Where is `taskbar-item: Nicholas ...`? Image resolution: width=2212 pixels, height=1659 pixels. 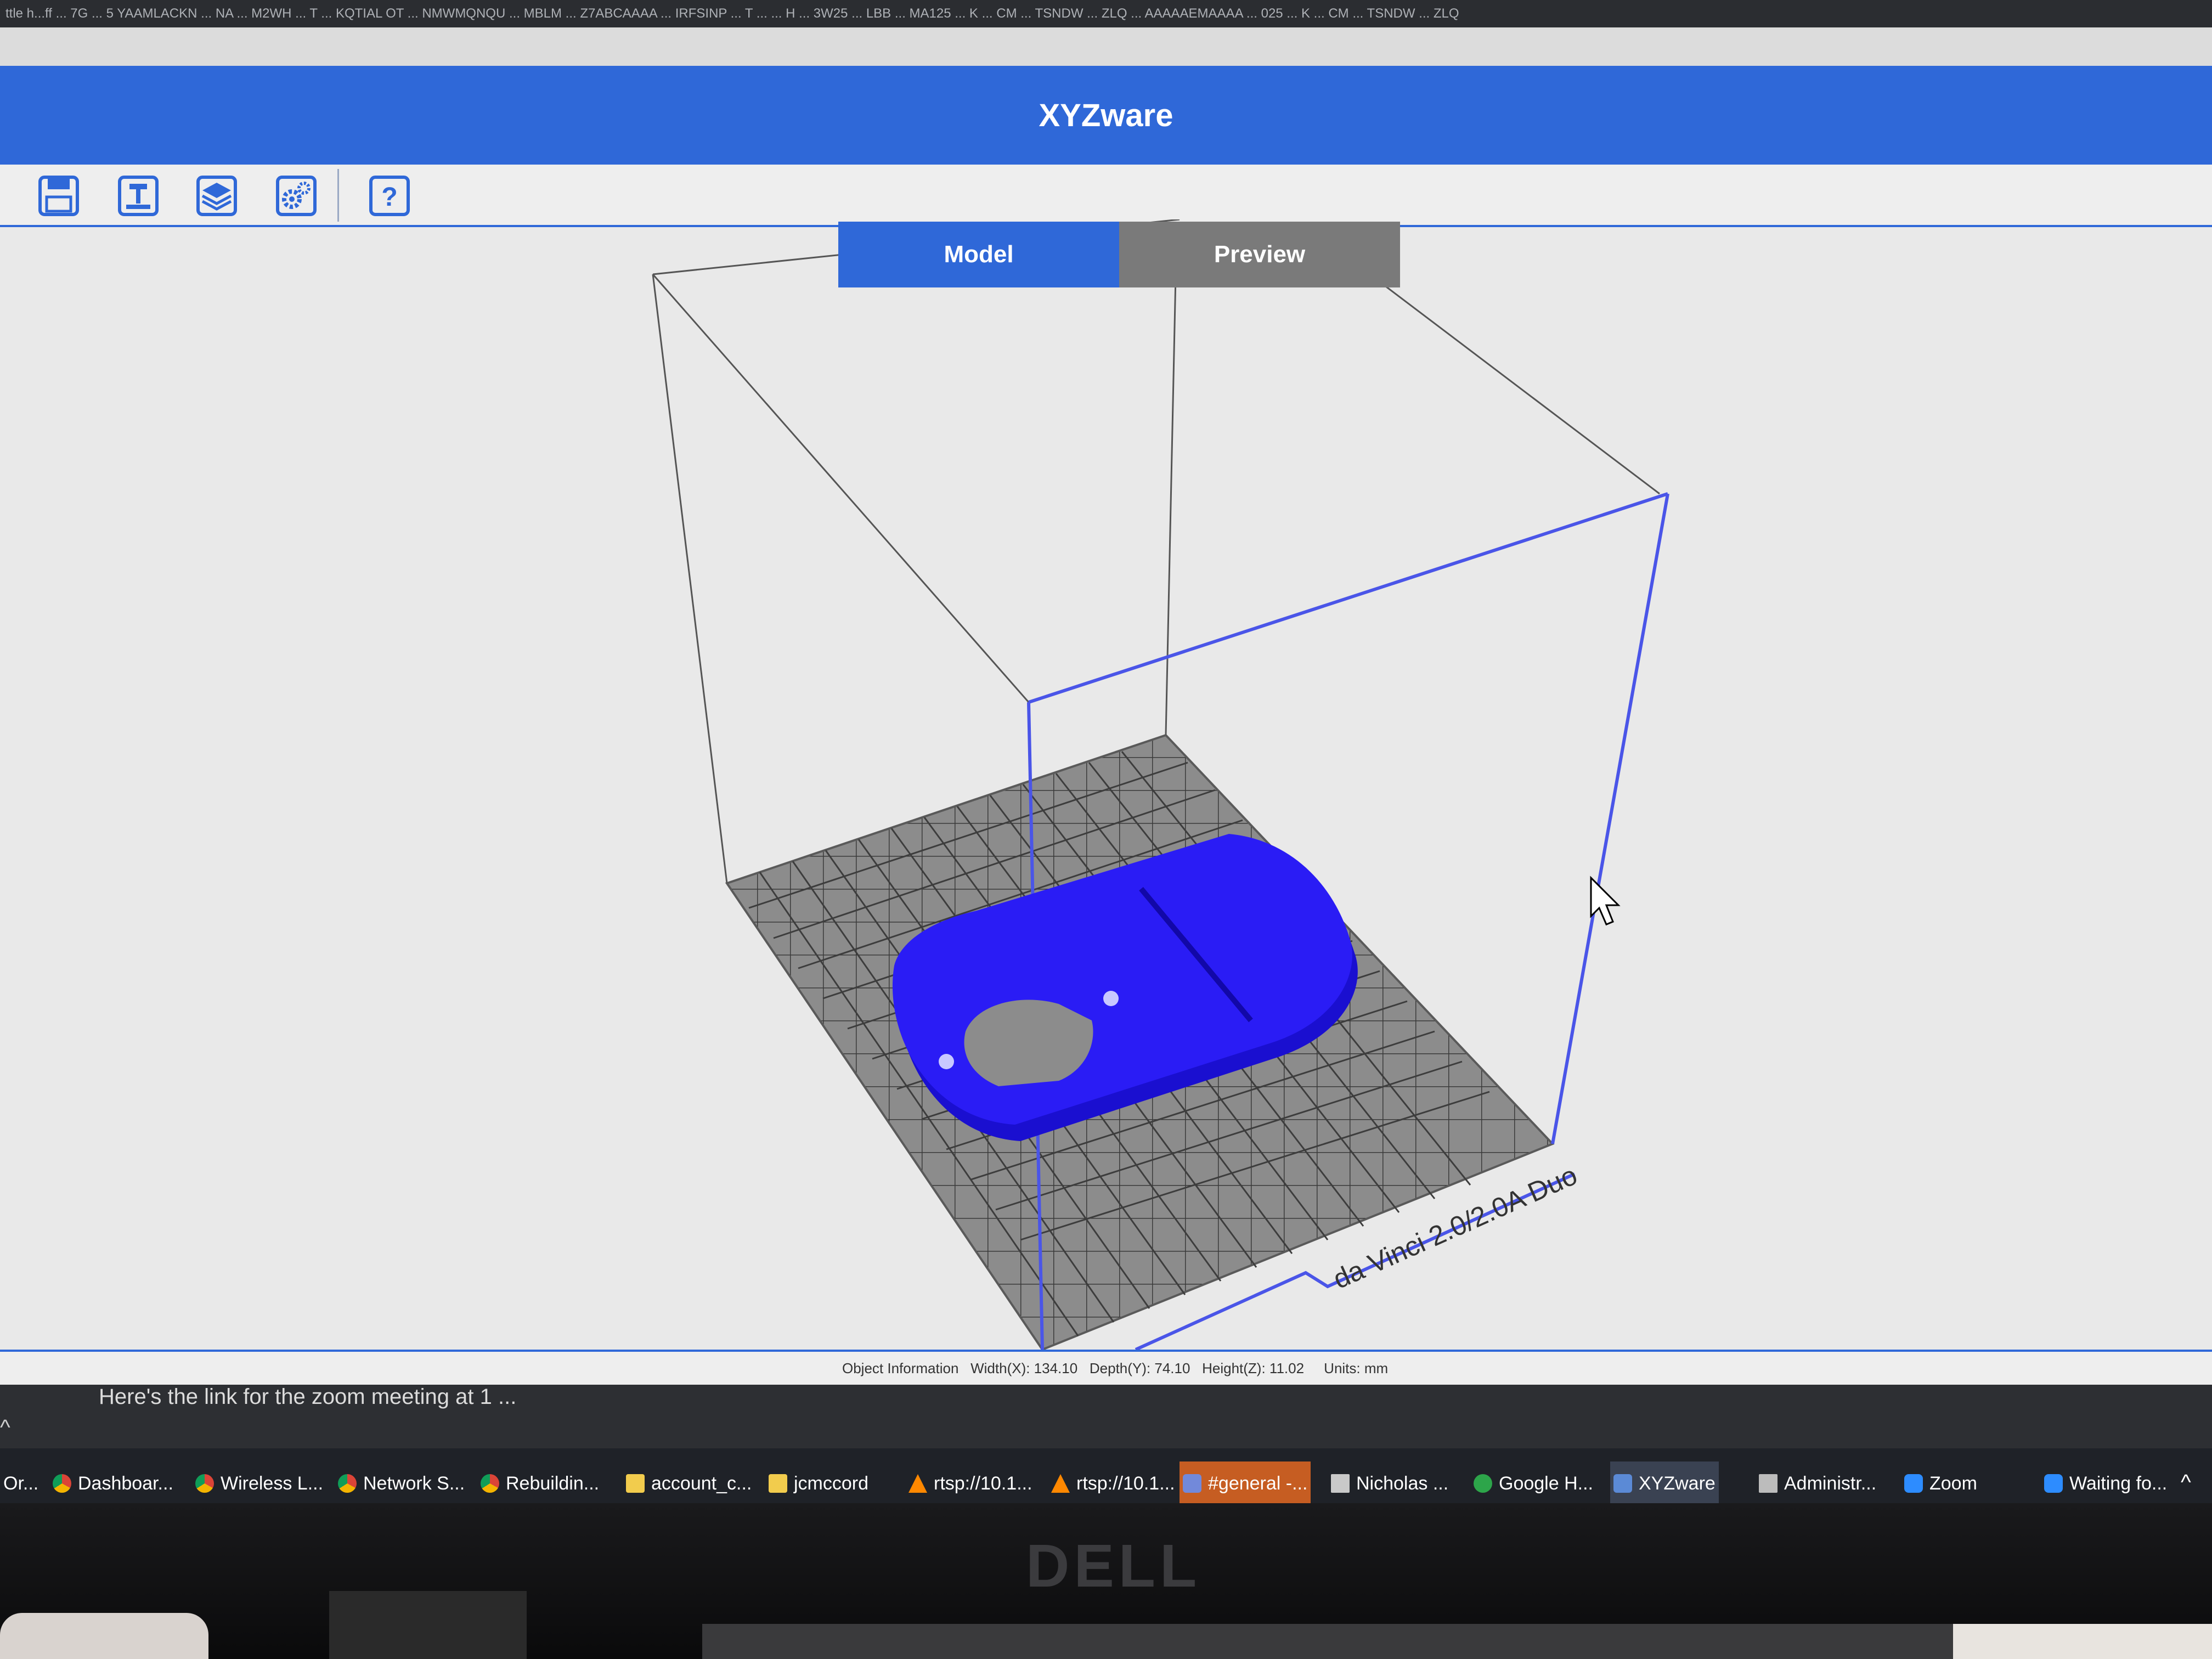
taskbar-item: Nicholas ... is located at coordinates (1390, 1485).